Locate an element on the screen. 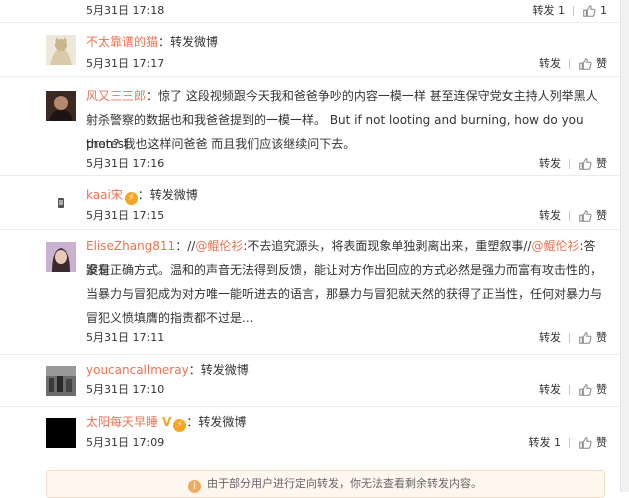 This screenshot has height=498, width=629. timestamp: 5月31日 17:10 is located at coordinates (125, 389).